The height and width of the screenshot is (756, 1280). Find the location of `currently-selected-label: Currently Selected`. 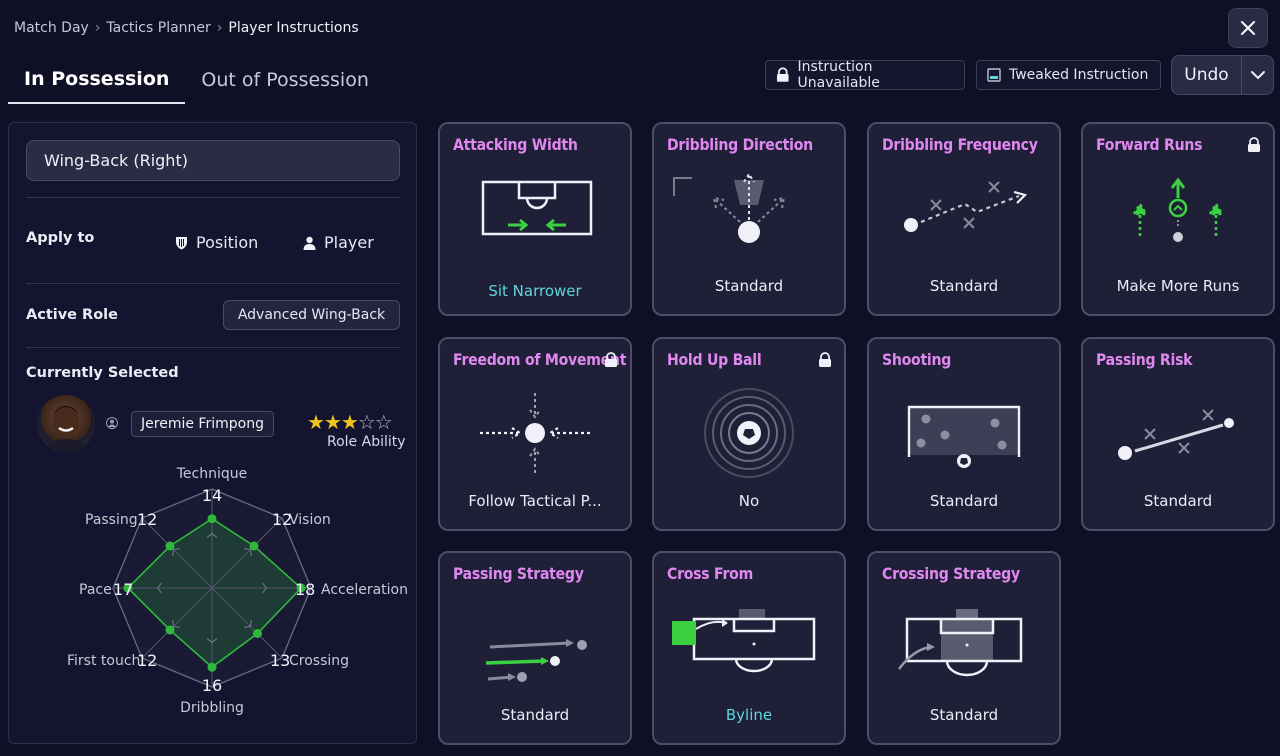

currently-selected-label: Currently Selected is located at coordinates (102, 373).